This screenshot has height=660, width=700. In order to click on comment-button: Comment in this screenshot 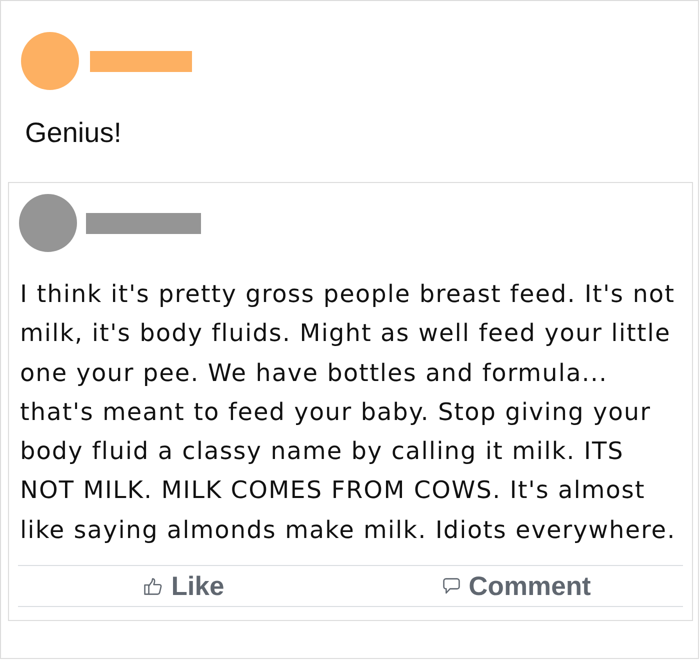, I will do `click(516, 586)`.